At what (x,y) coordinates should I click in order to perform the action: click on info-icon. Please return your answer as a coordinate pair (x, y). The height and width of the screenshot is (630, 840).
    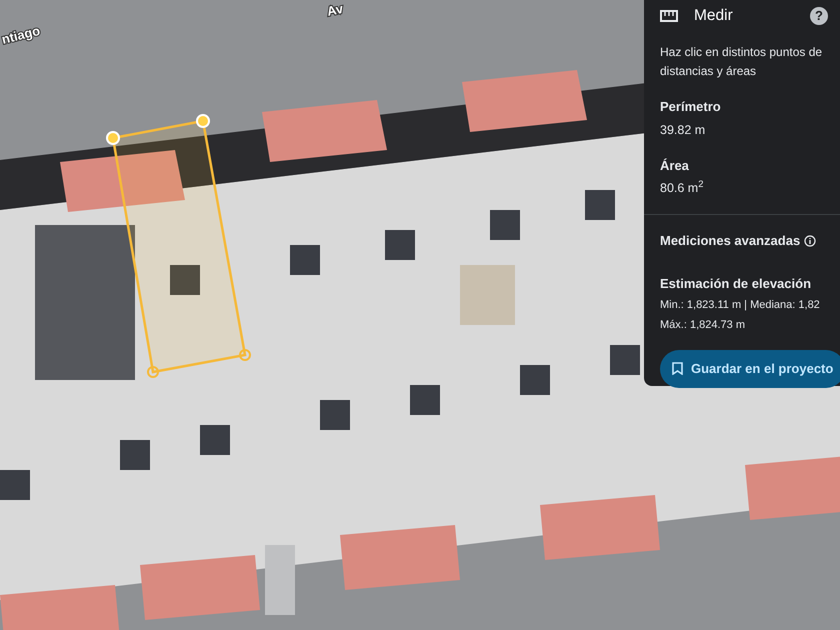
    Looking at the image, I should click on (810, 240).